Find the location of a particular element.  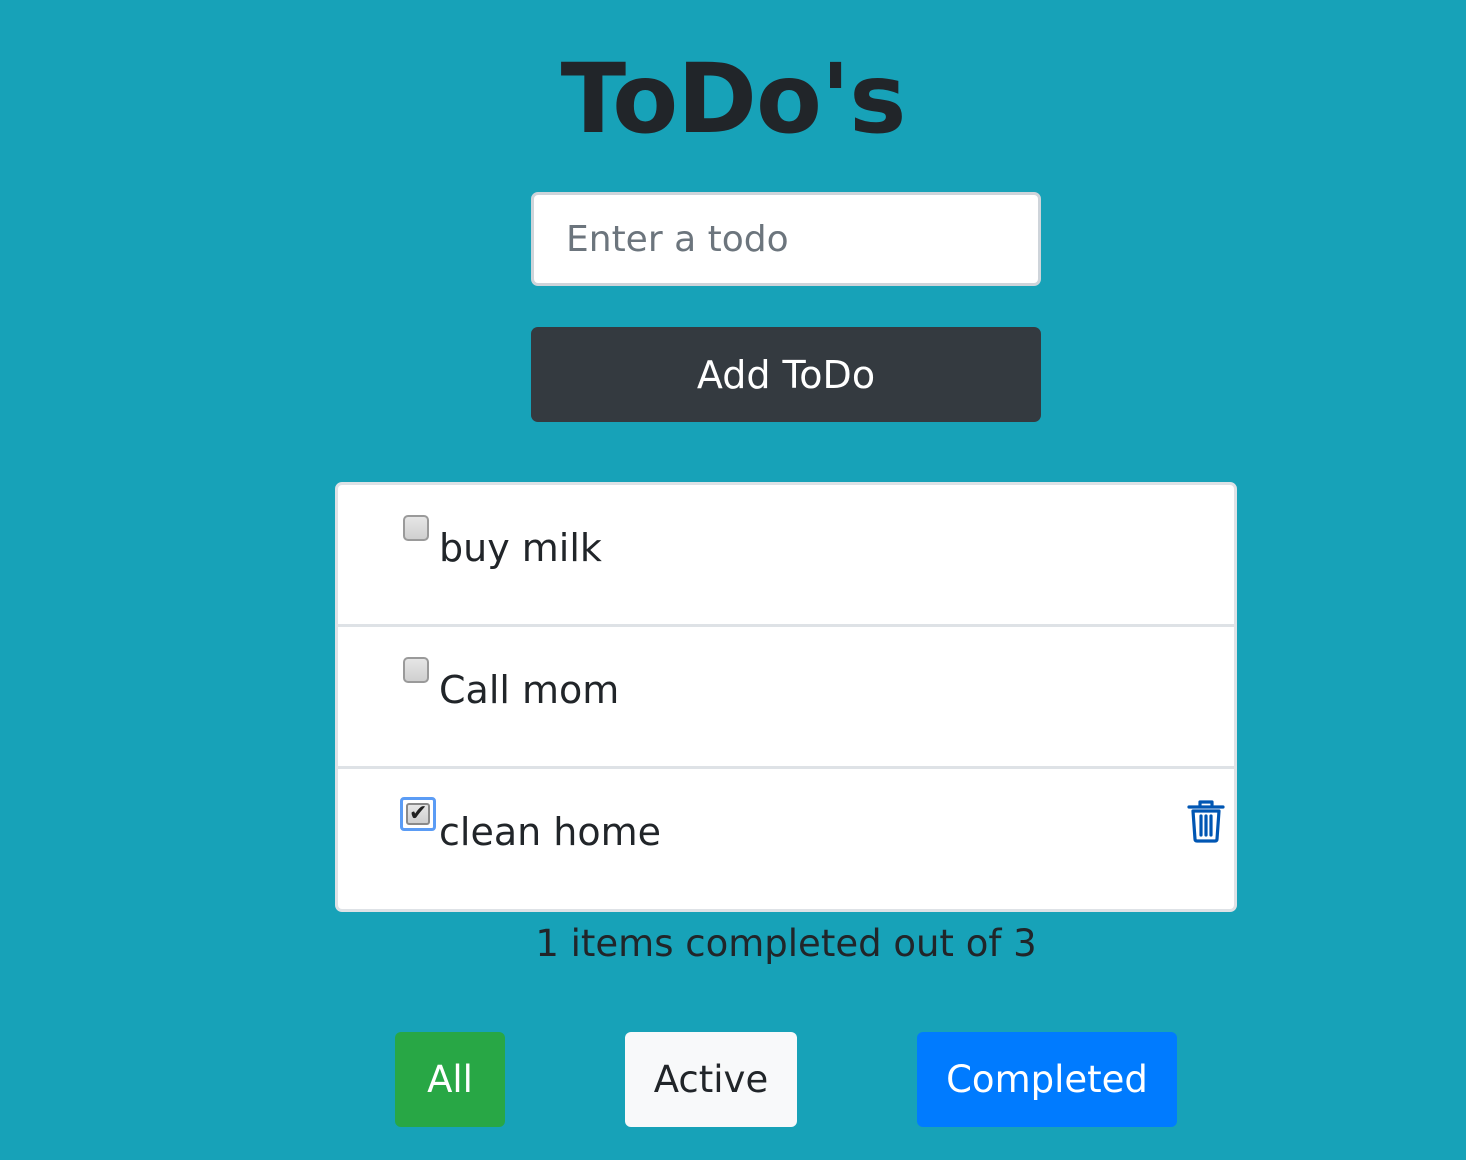

todo-item-call-mom: Call mom is located at coordinates (786, 698).